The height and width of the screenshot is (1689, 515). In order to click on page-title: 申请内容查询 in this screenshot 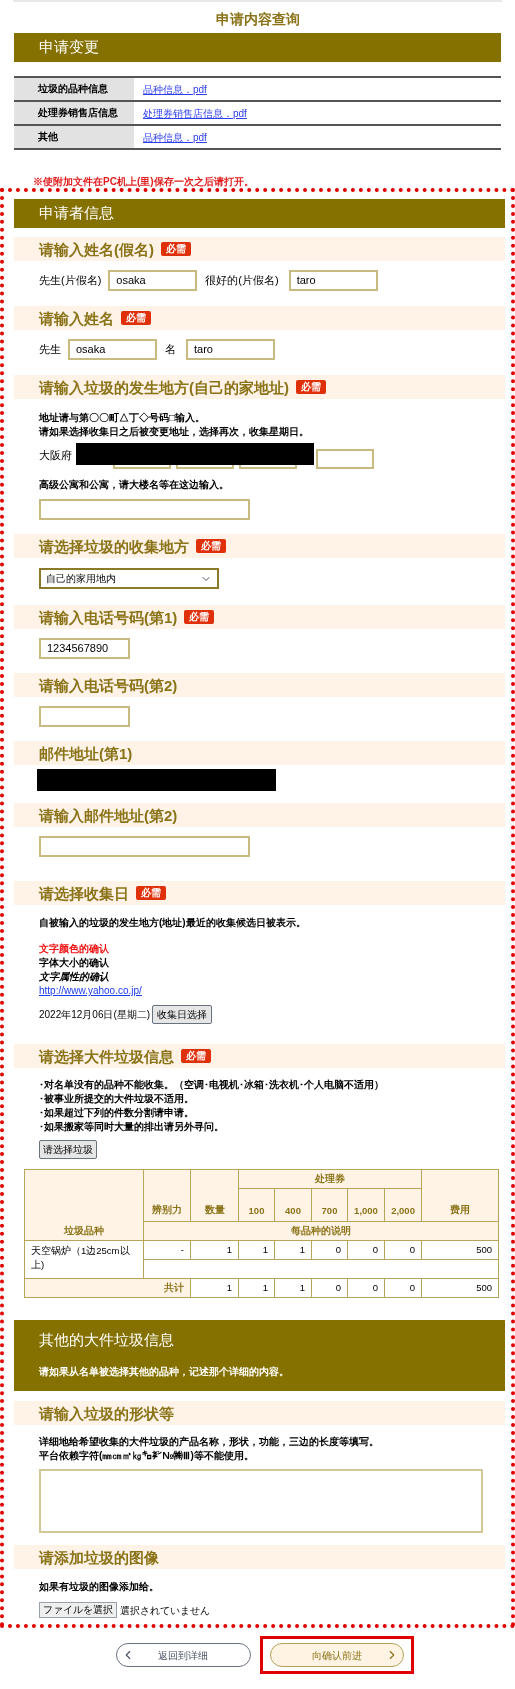, I will do `click(257, 18)`.